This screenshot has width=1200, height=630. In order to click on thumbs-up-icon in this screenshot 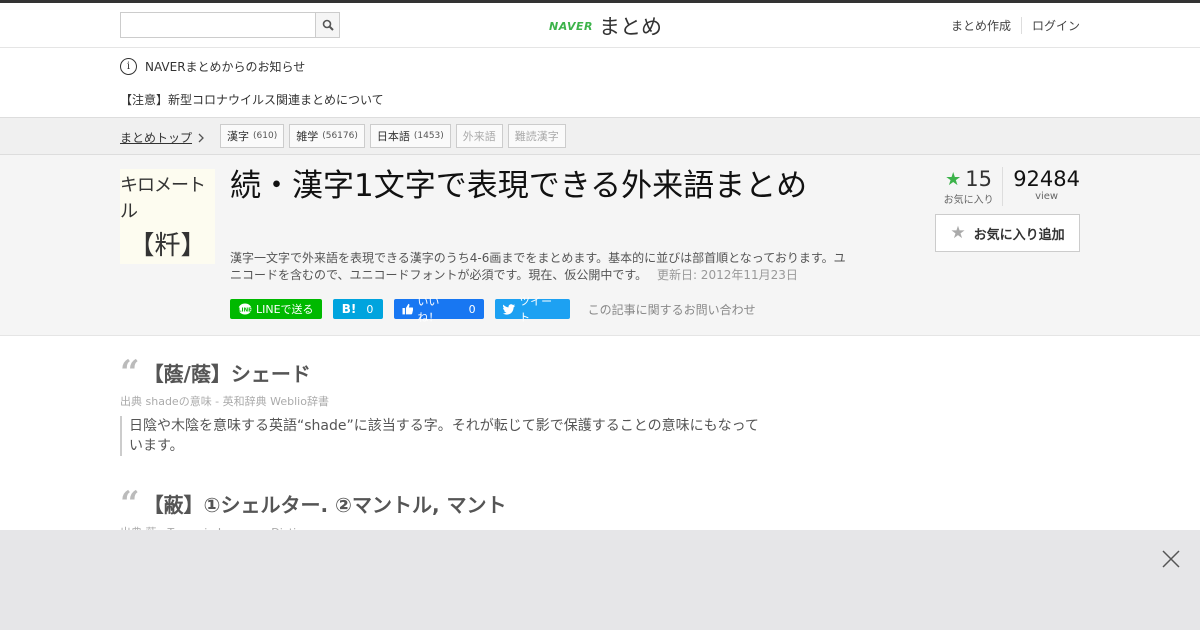, I will do `click(407, 309)`.